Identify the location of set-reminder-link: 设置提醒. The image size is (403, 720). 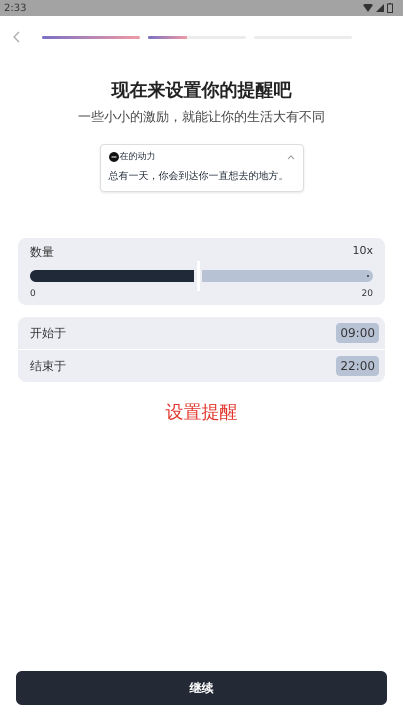
(201, 412).